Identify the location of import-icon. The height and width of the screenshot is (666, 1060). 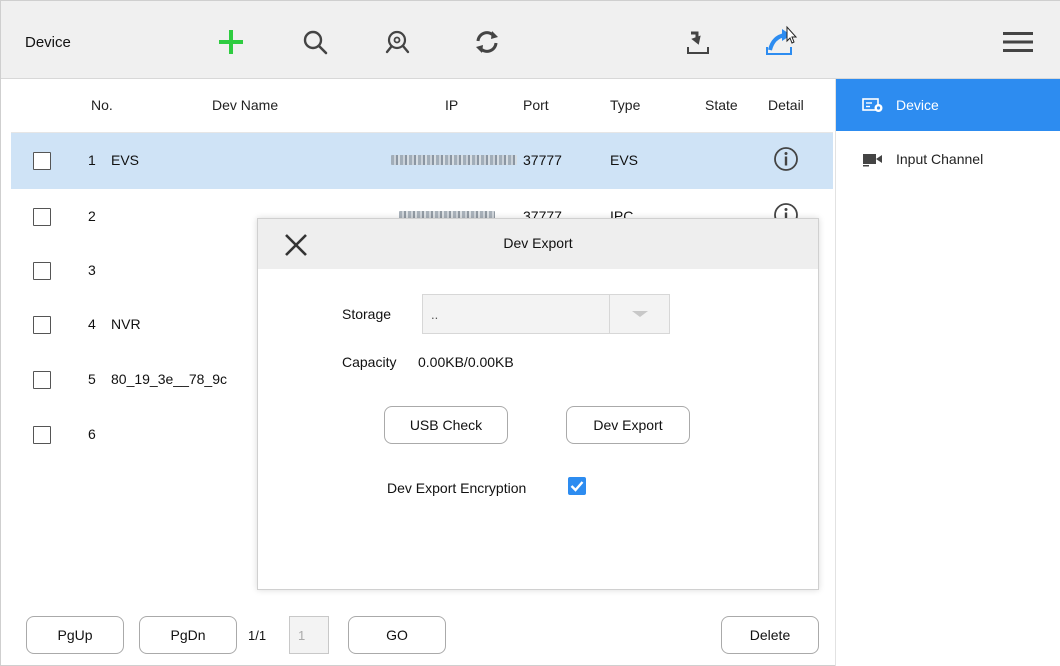
(698, 42).